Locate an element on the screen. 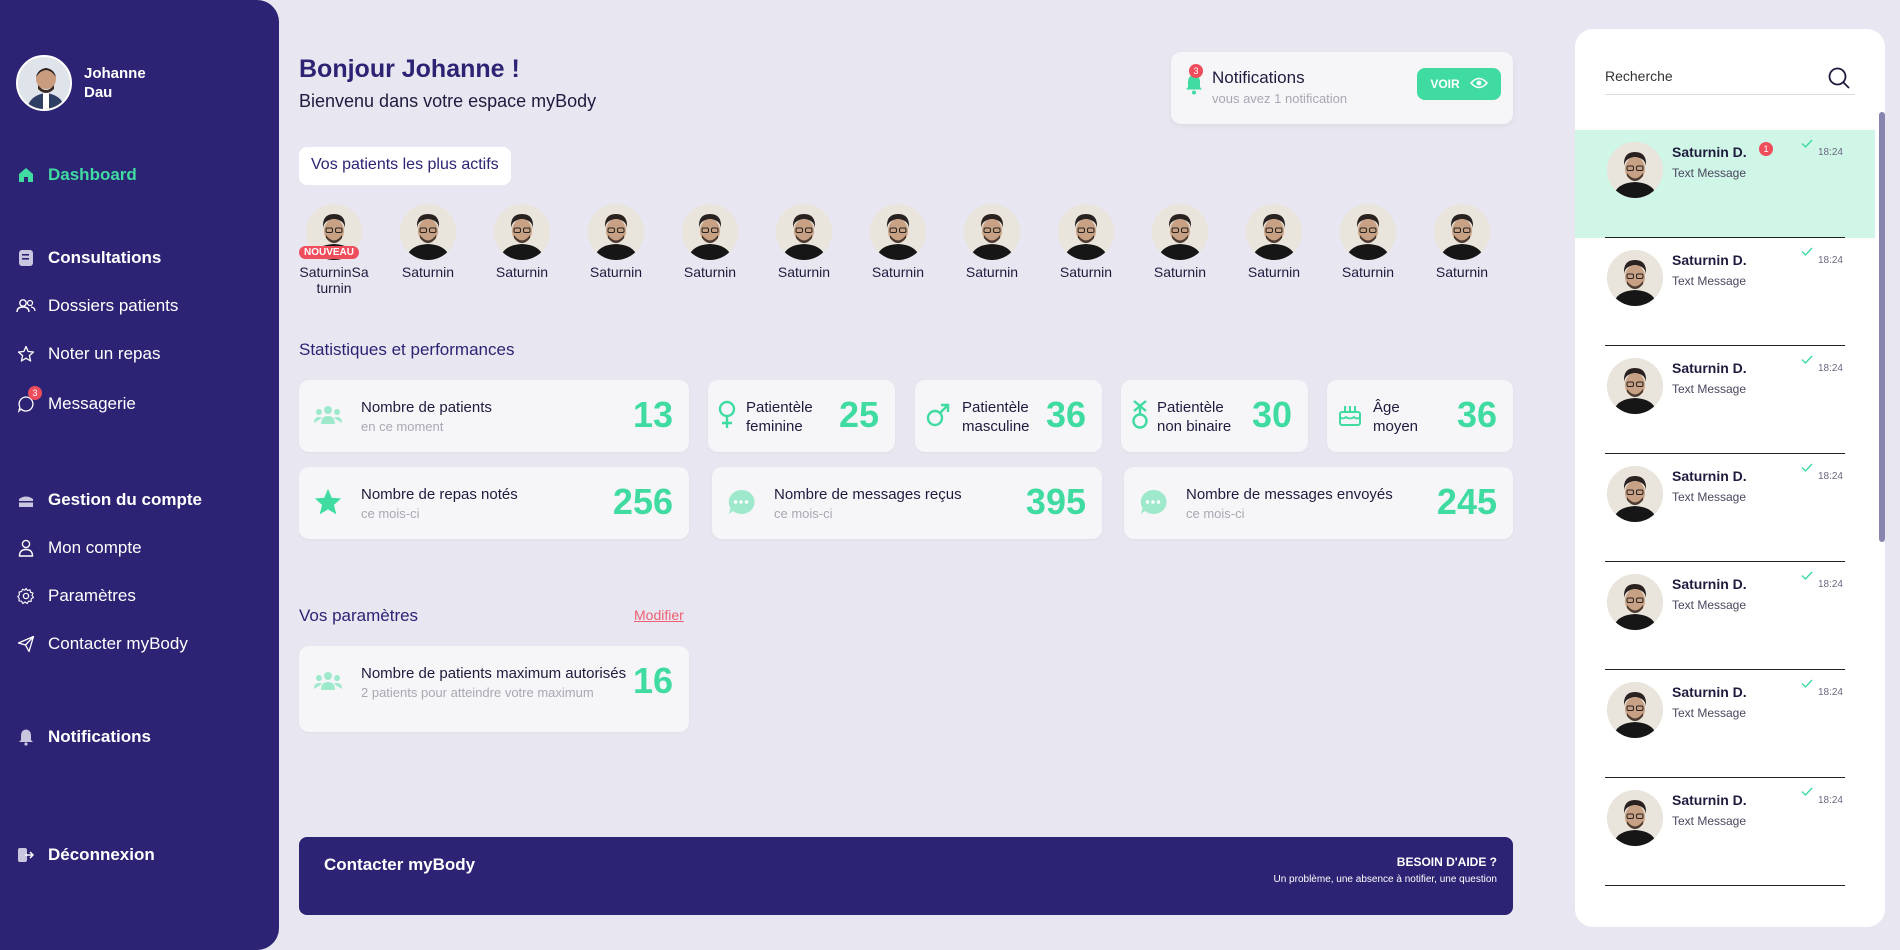 This screenshot has width=1900, height=950. help-title: BESOIN D'AIDE ? is located at coordinates (1446, 862).